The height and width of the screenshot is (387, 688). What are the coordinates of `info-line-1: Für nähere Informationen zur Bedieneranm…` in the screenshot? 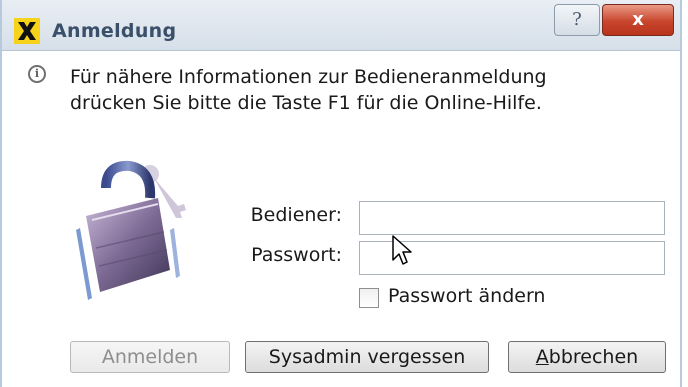 It's located at (308, 77).